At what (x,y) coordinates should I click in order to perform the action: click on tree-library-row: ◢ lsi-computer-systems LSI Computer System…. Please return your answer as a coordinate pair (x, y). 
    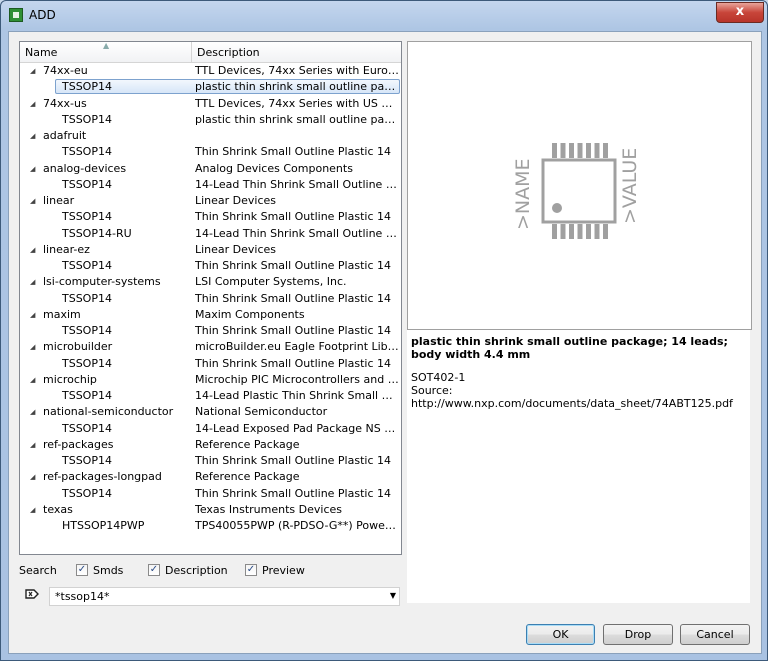
    Looking at the image, I should click on (210, 282).